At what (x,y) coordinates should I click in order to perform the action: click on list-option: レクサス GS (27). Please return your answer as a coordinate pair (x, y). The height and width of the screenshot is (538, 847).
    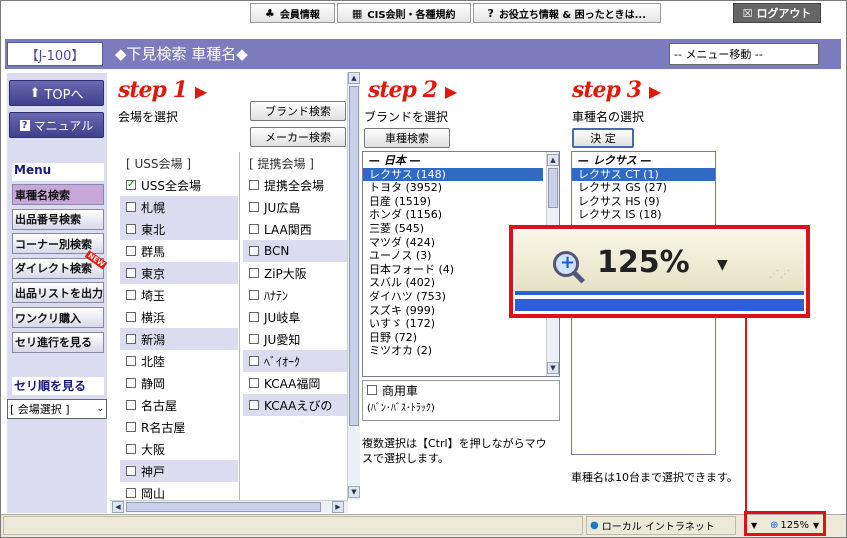
    Looking at the image, I should click on (643, 188).